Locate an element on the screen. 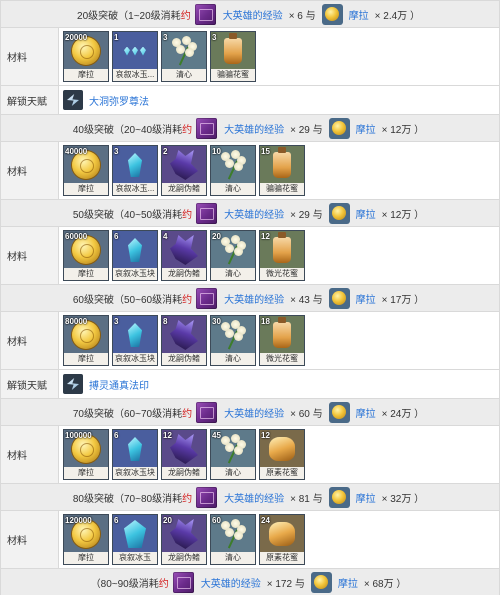  talent-content: 大洞弥罗尊法 is located at coordinates (279, 100).